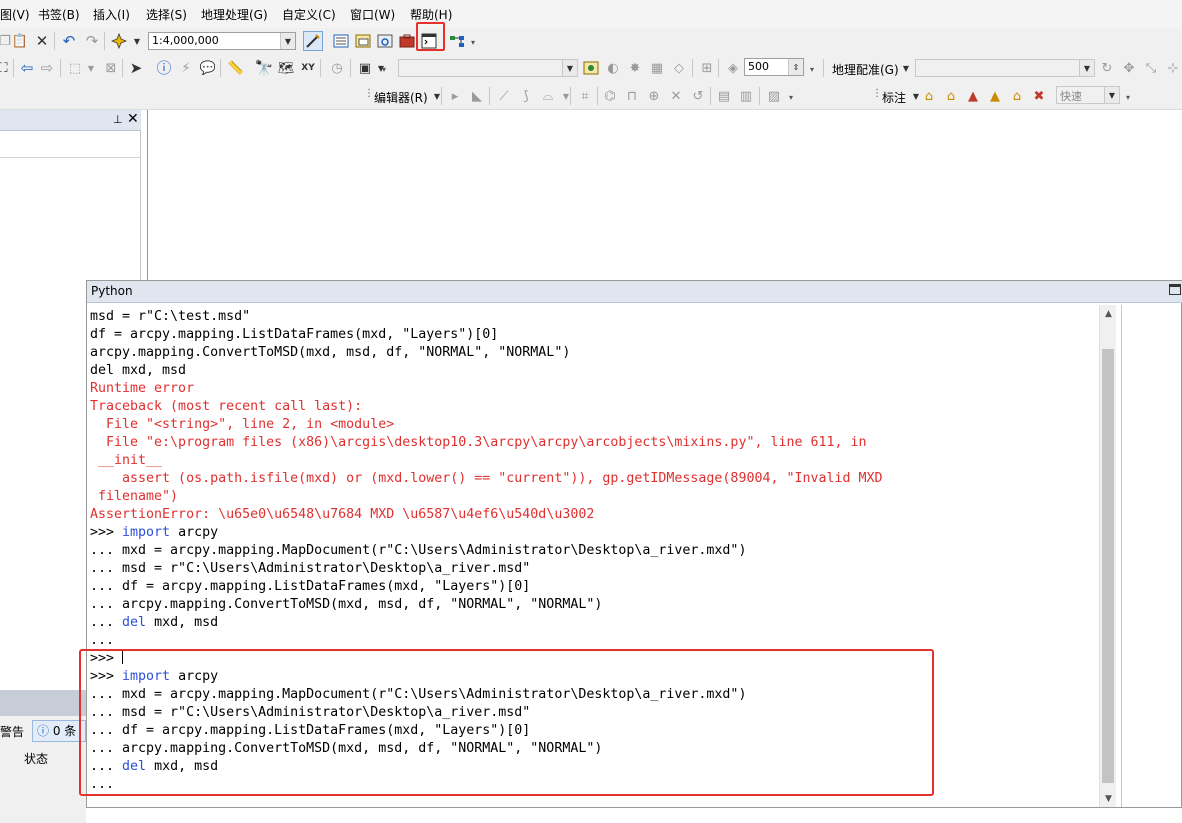 The width and height of the screenshot is (1182, 823). I want to click on redo-icon: ↷, so click(92, 41).